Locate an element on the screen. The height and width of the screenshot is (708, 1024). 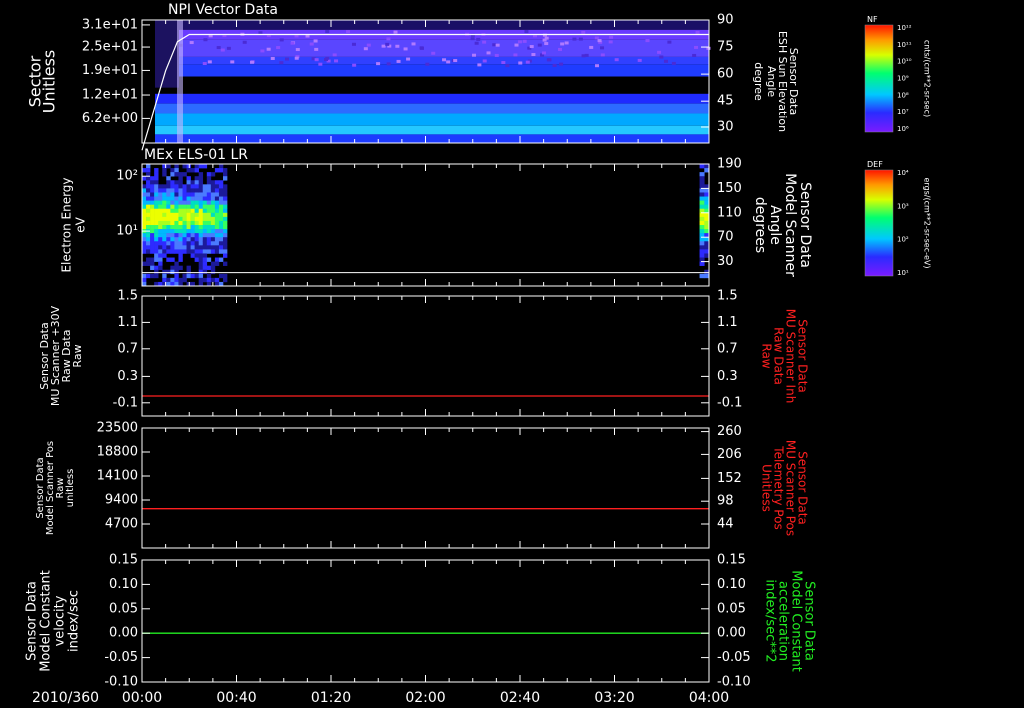
colorbar-tick-label: 10¹ is located at coordinates (903, 273).